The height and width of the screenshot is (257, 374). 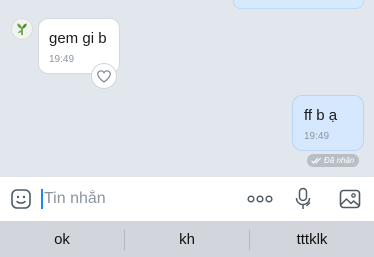 I want to click on more-options-button, so click(x=260, y=199).